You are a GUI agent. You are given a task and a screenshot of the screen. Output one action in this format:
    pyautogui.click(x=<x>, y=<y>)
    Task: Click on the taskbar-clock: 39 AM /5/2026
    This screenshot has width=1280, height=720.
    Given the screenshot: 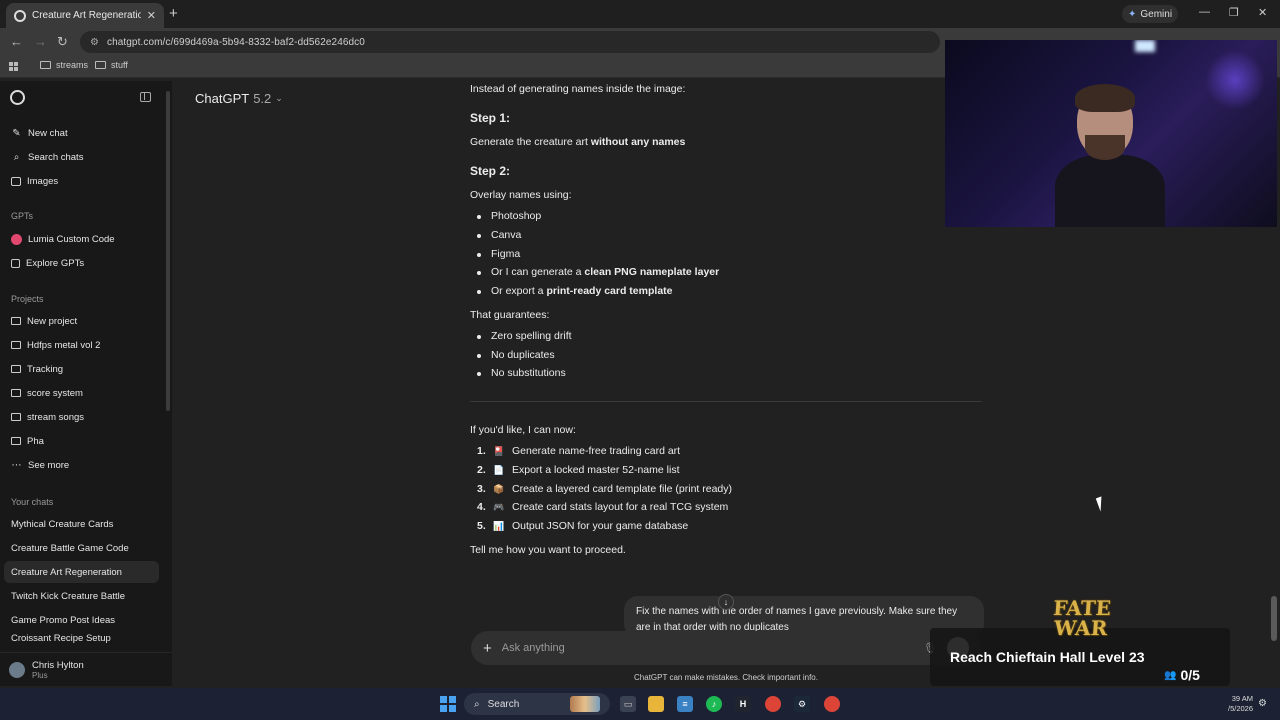 What is the action you would take?
    pyautogui.click(x=1240, y=704)
    